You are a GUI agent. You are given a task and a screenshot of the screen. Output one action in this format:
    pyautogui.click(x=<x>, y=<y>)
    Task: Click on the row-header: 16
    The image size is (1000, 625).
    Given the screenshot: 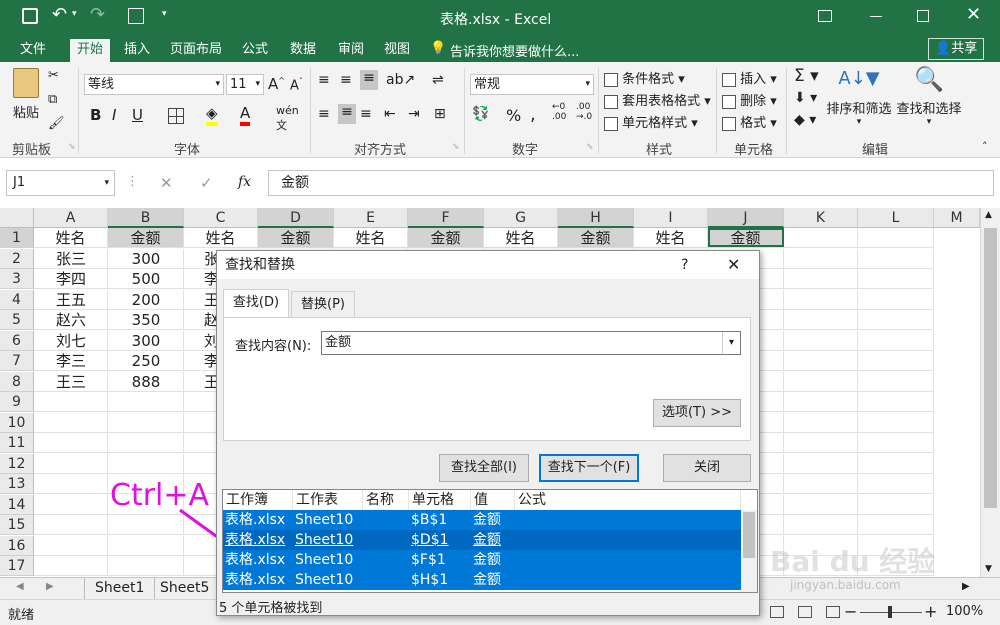 What is the action you would take?
    pyautogui.click(x=17, y=545)
    